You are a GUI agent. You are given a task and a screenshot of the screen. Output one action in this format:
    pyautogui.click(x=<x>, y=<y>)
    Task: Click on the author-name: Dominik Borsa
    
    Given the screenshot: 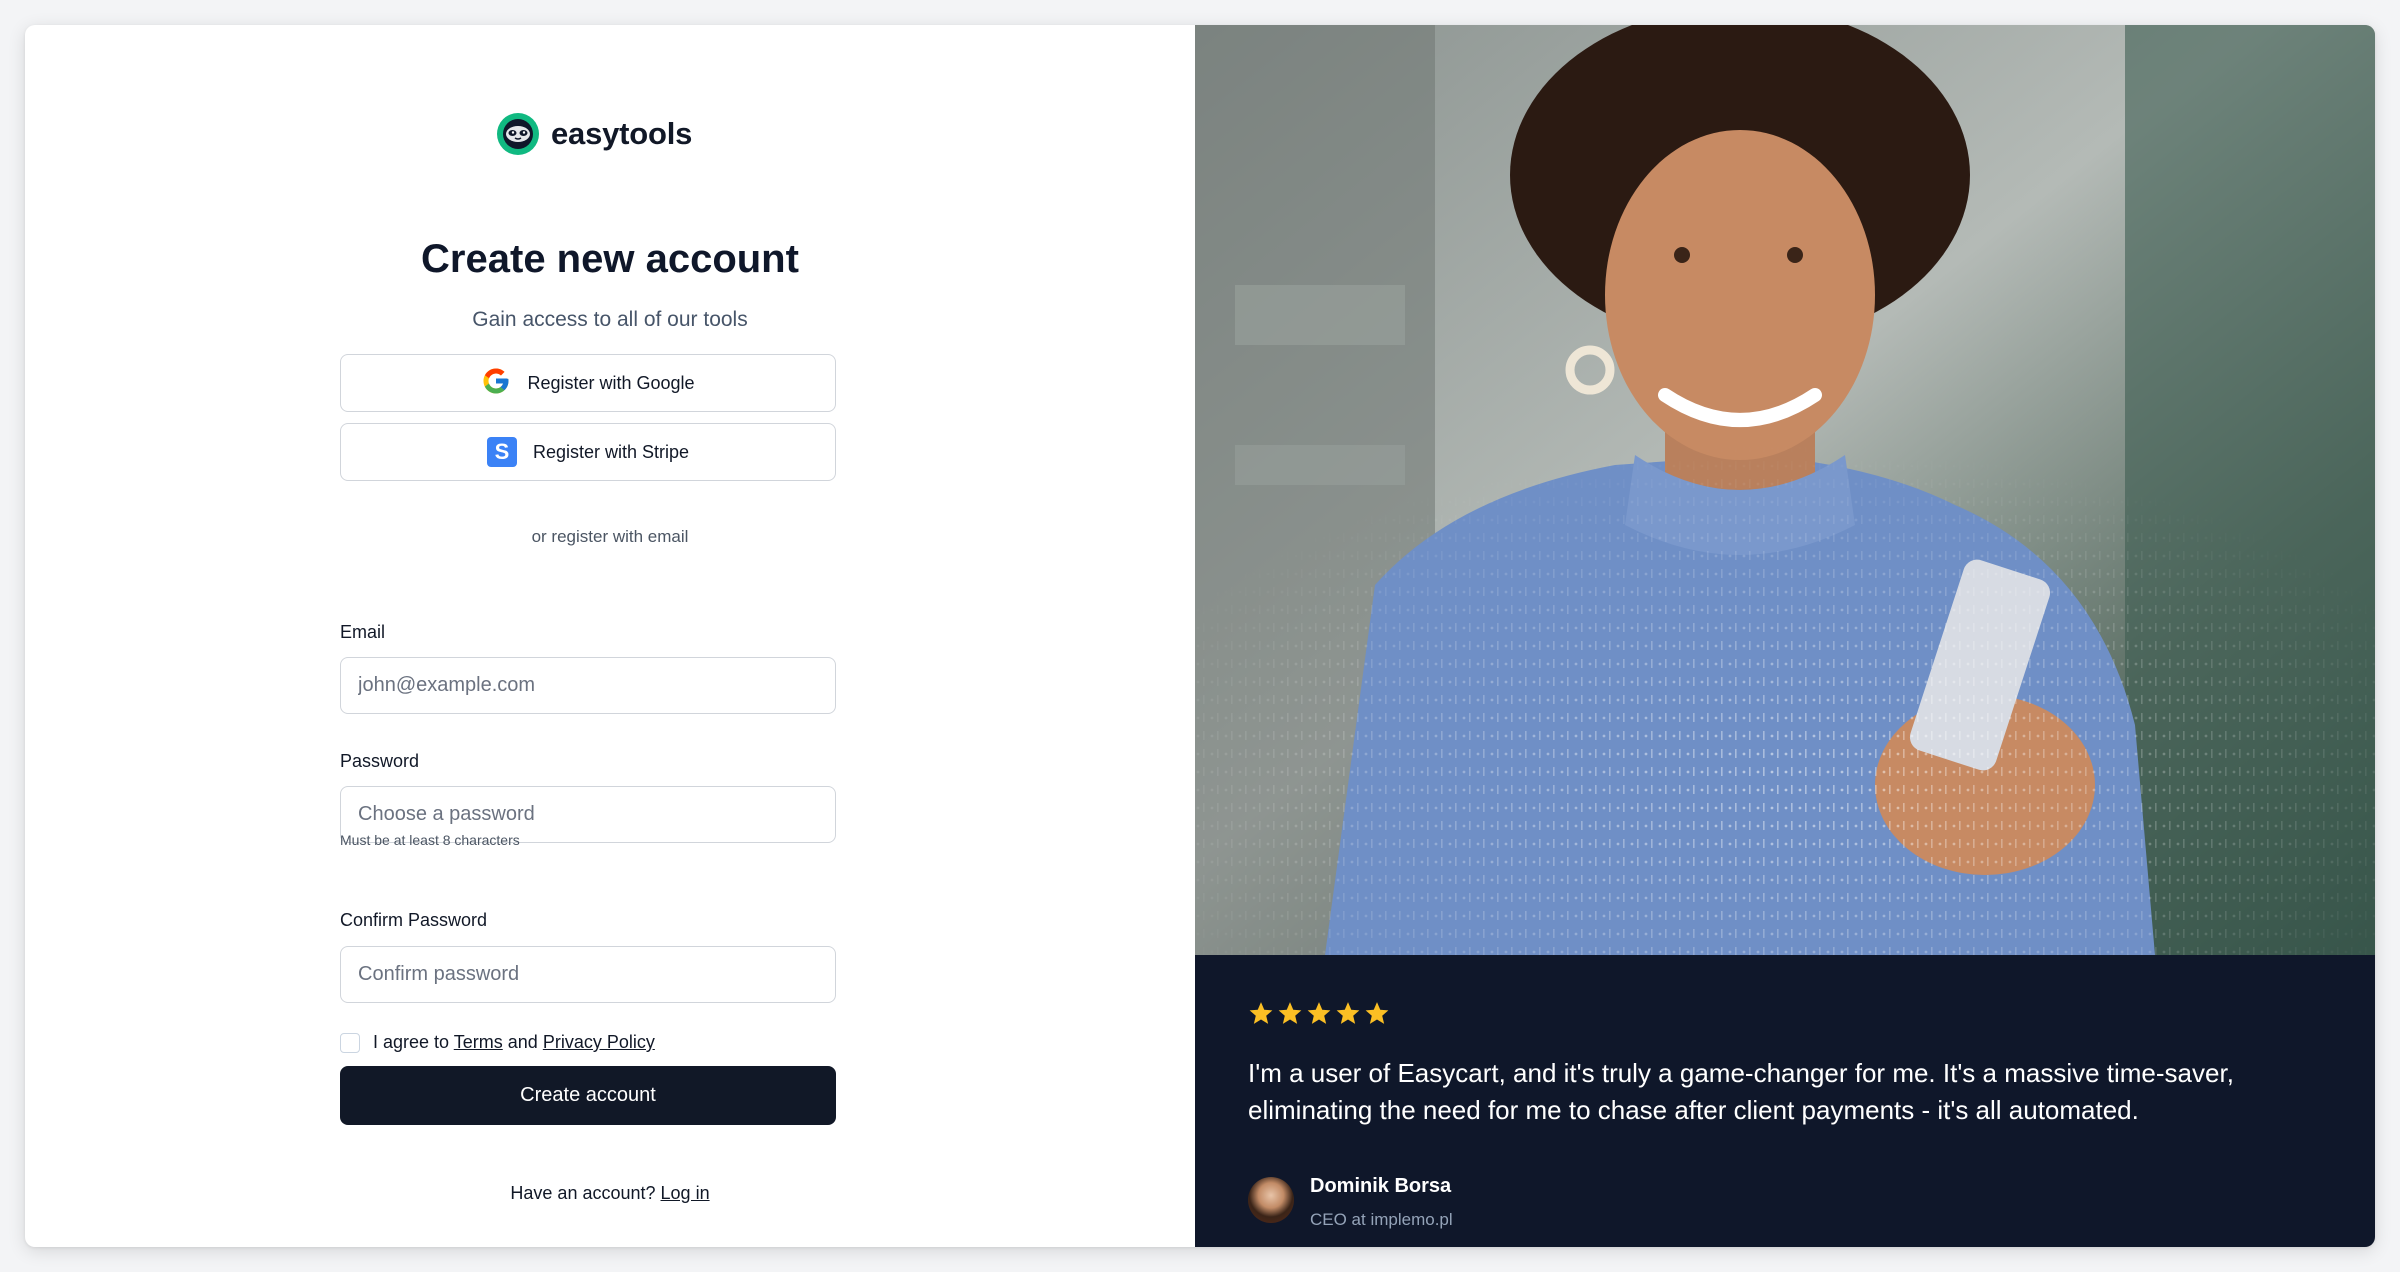 What is the action you would take?
    pyautogui.click(x=1381, y=1186)
    